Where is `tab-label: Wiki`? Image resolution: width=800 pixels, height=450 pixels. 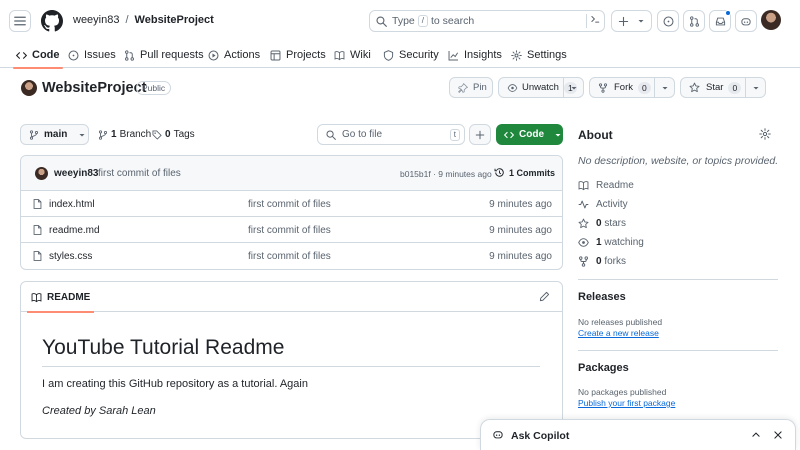
tab-label: Wiki is located at coordinates (360, 55).